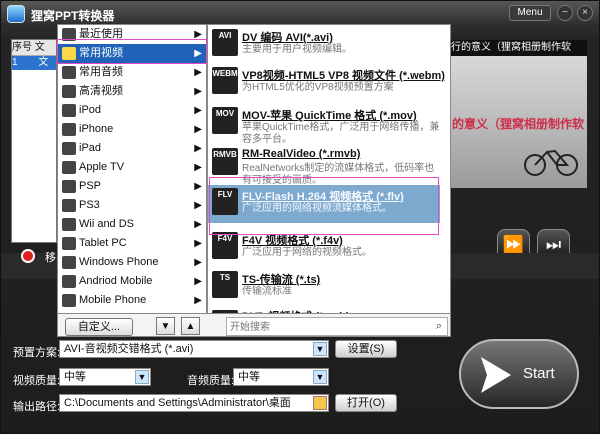 The height and width of the screenshot is (434, 600). What do you see at coordinates (69, 72) in the screenshot?
I see `audio-icon` at bounding box center [69, 72].